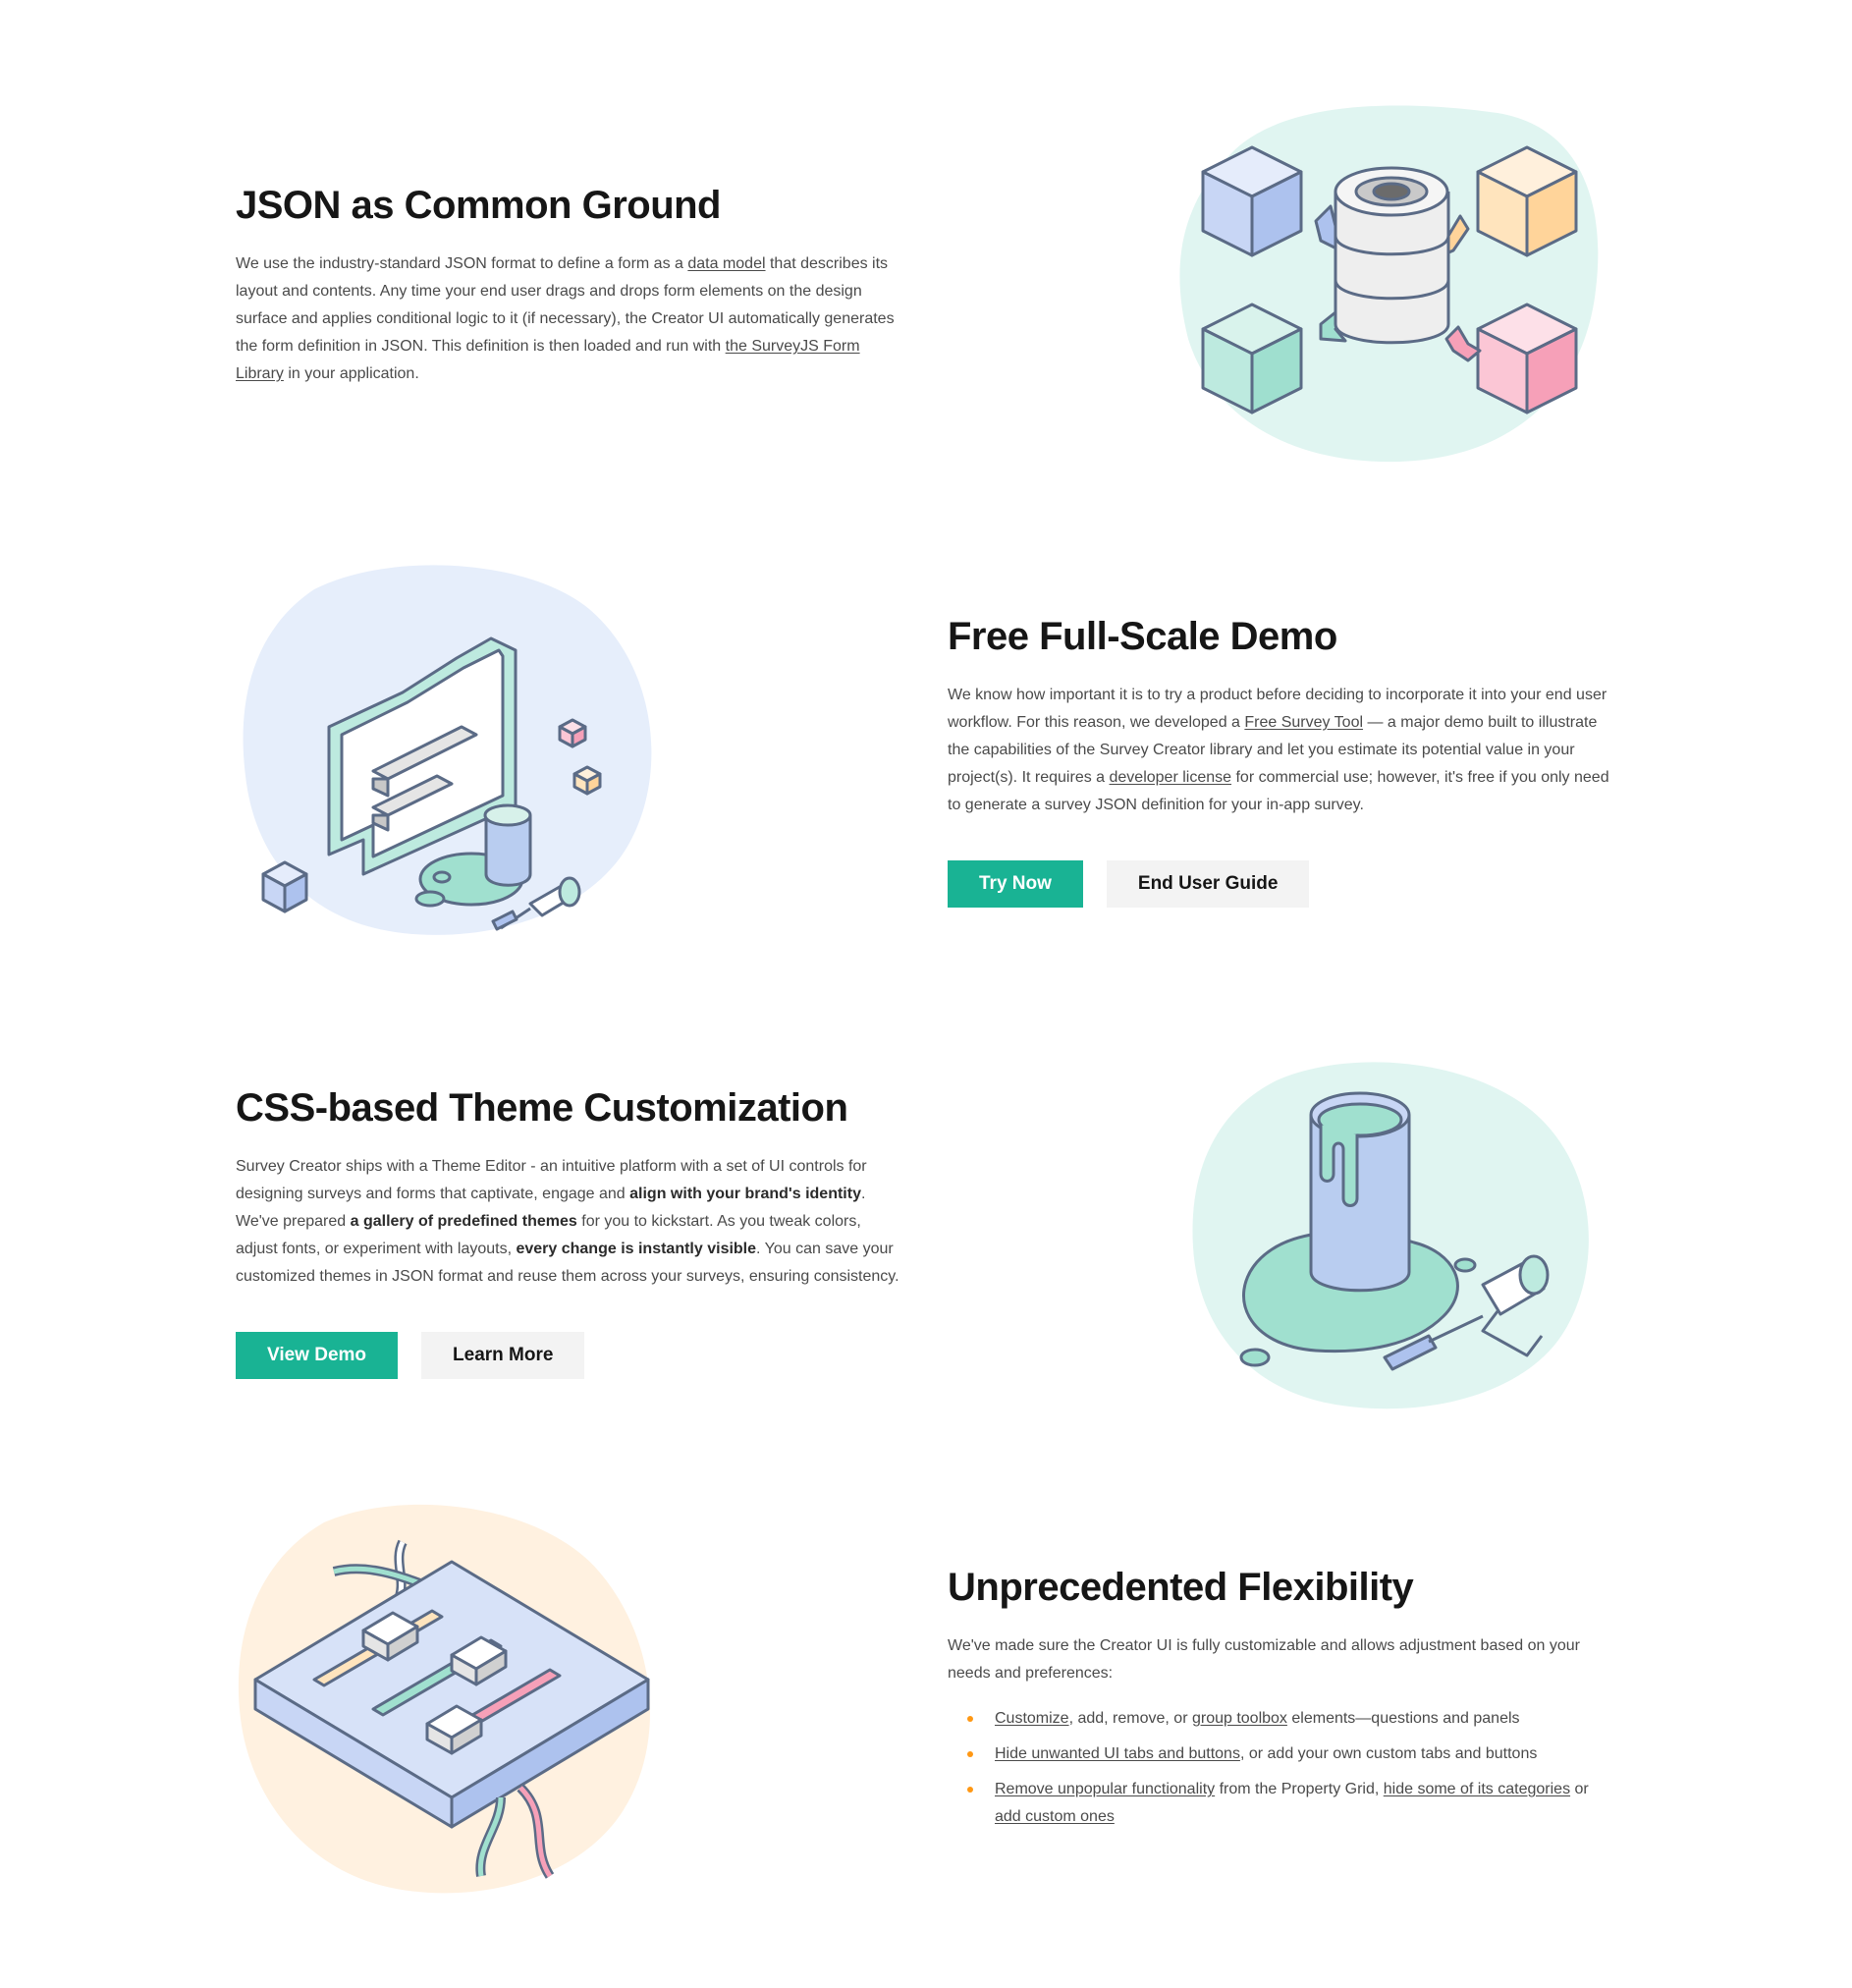 The height and width of the screenshot is (1988, 1852). What do you see at coordinates (479, 205) in the screenshot?
I see `section-title: JSON as Common Ground` at bounding box center [479, 205].